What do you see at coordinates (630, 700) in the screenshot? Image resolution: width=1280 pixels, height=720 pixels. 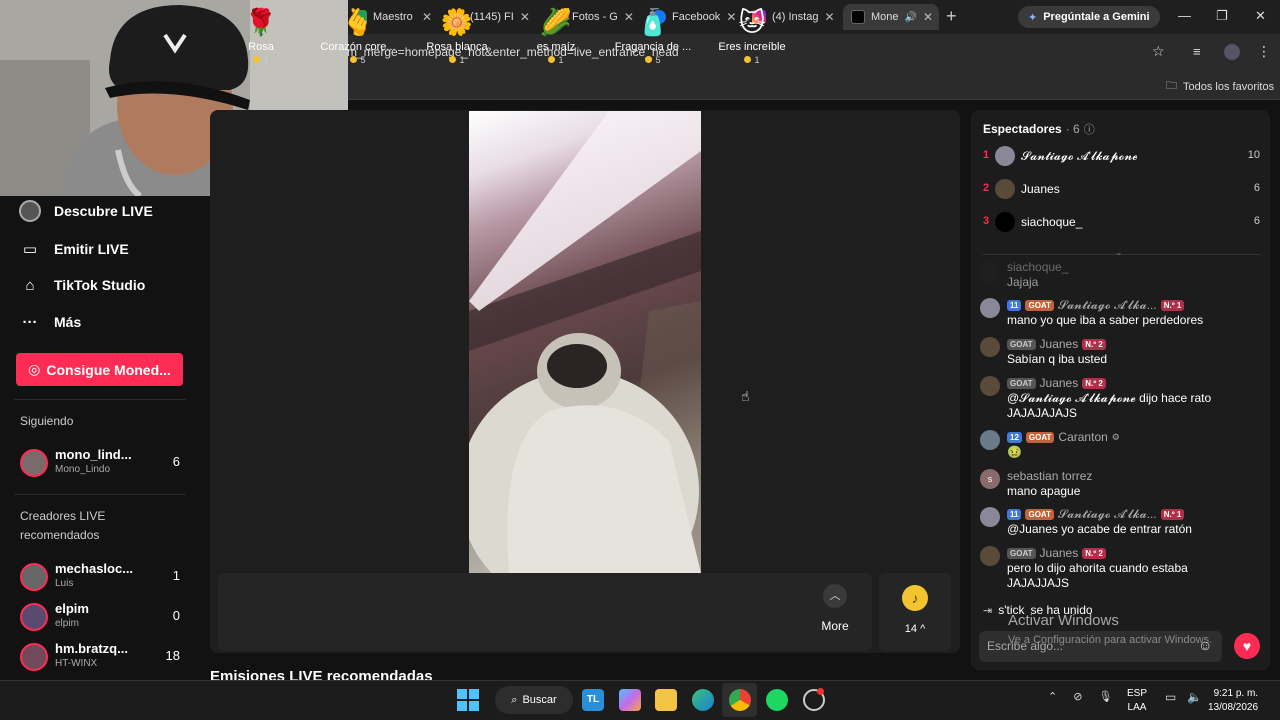 I see `copilot-icon` at bounding box center [630, 700].